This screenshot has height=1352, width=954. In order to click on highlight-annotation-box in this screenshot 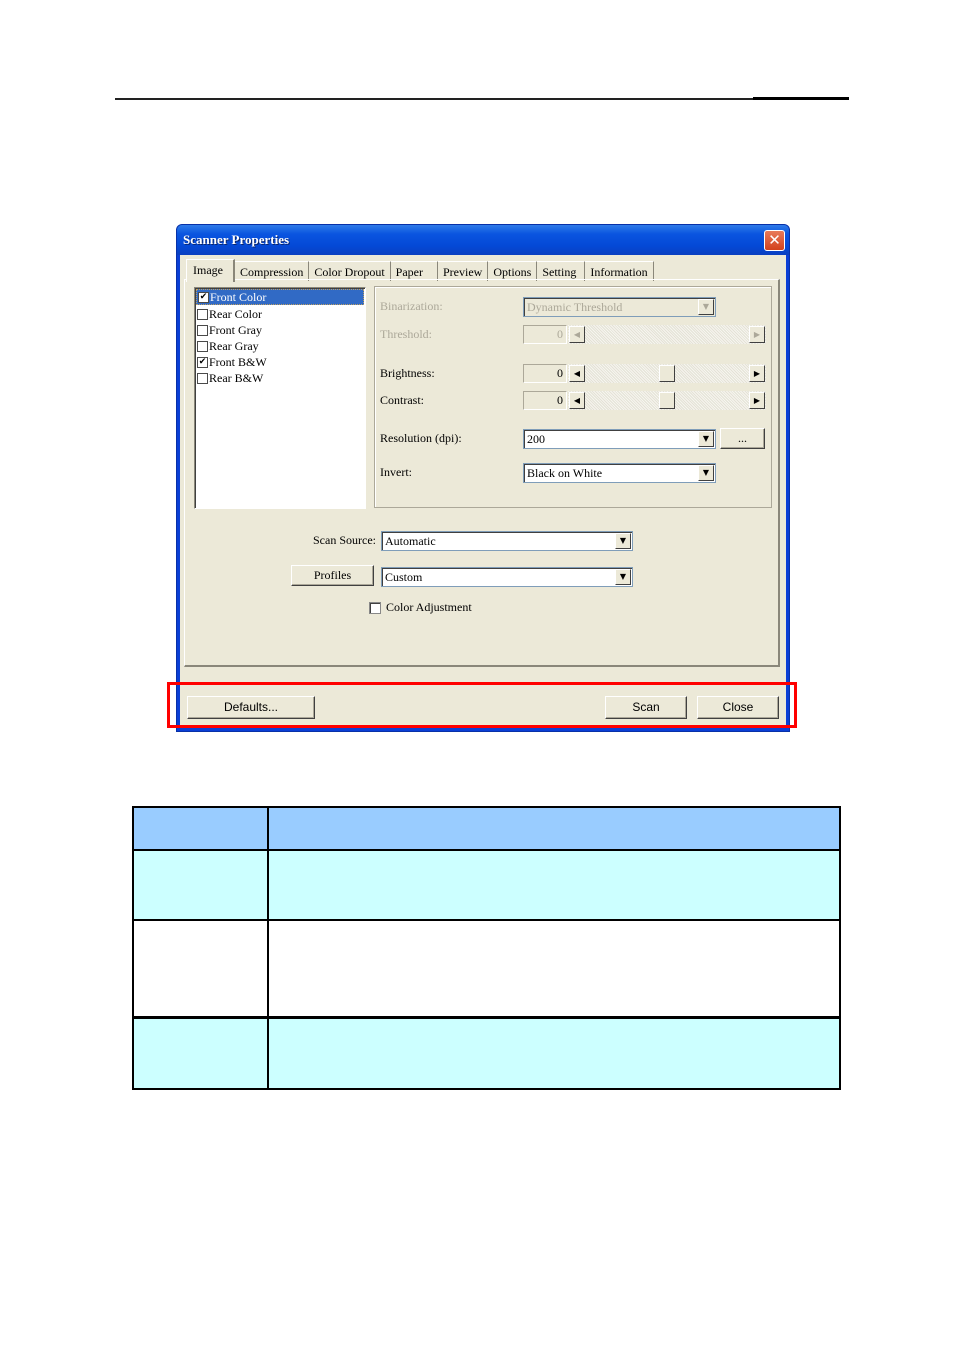, I will do `click(482, 705)`.